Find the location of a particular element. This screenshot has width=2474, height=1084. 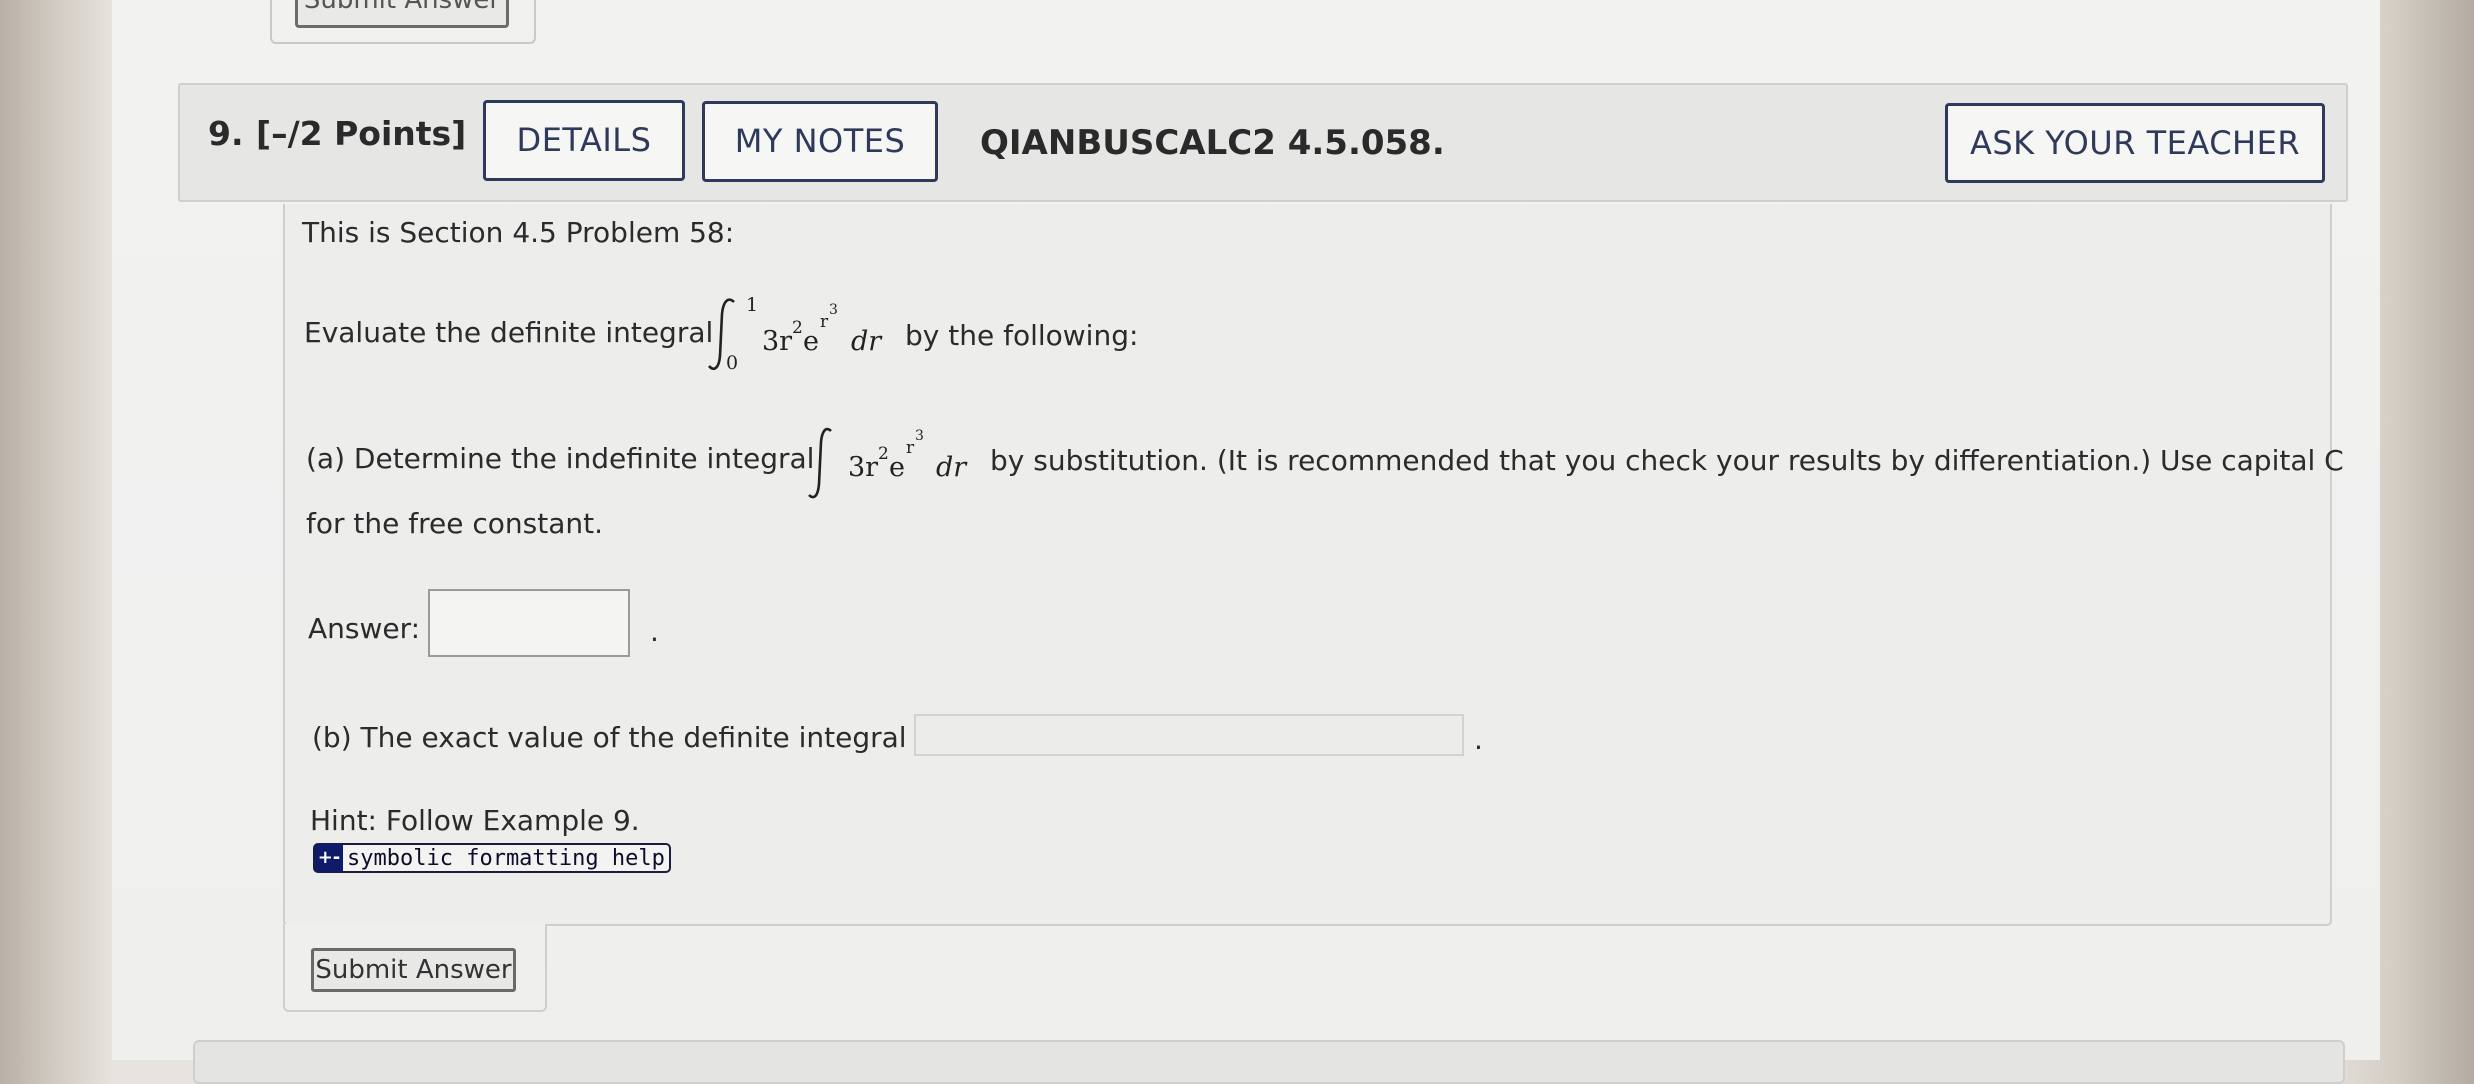

ask-your-teacher-button: ASK YOUR TEACHER is located at coordinates (2135, 143).